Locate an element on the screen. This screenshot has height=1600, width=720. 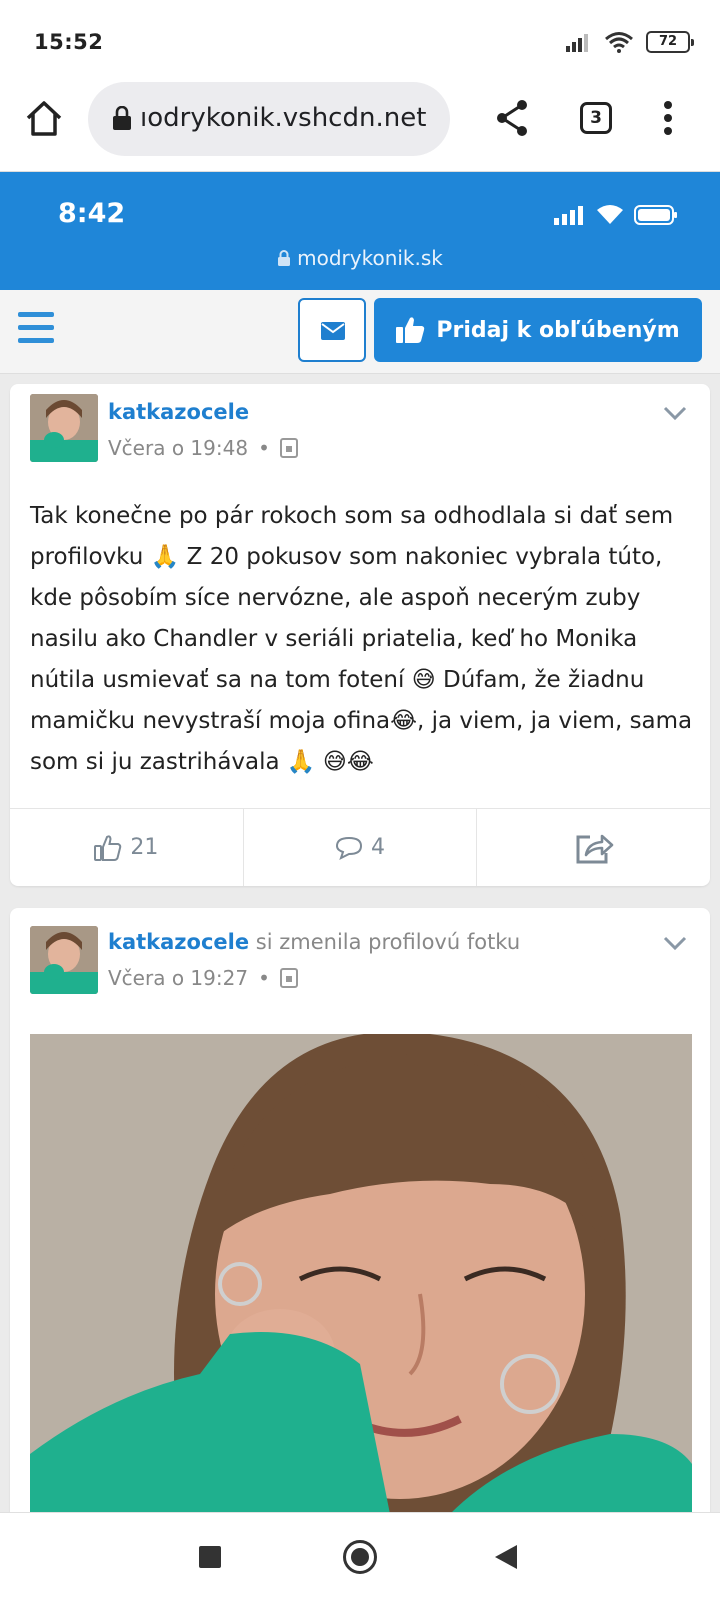
inner-url: modrykonik.sk is located at coordinates (360, 258).